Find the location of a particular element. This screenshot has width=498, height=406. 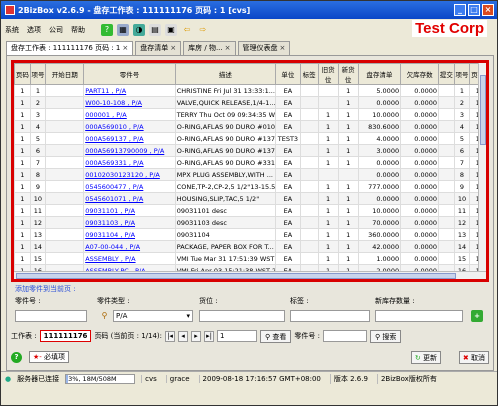

column-header: 新货位 is located at coordinates (348, 74).